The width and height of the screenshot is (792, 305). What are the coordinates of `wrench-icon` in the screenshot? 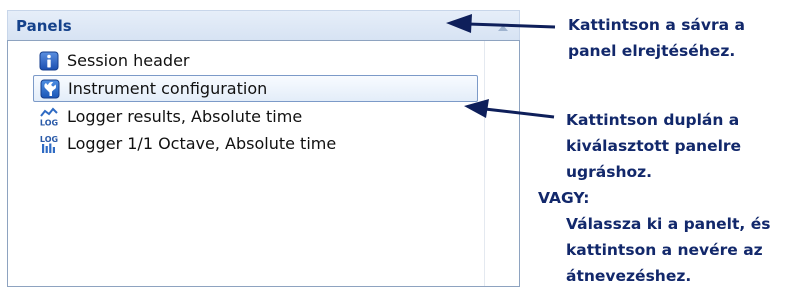 It's located at (50, 89).